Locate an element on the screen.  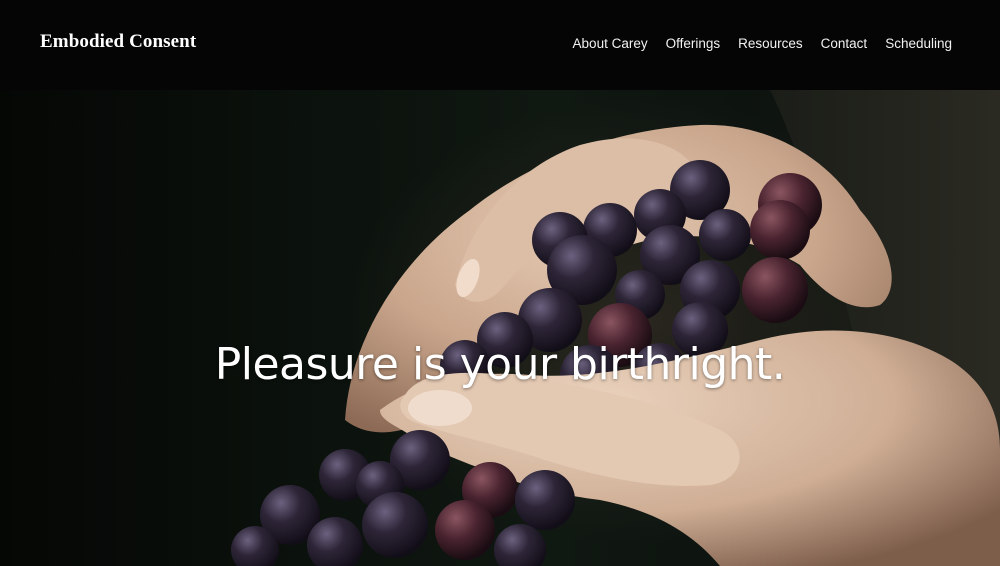
nav-resources: Resources is located at coordinates (770, 43).